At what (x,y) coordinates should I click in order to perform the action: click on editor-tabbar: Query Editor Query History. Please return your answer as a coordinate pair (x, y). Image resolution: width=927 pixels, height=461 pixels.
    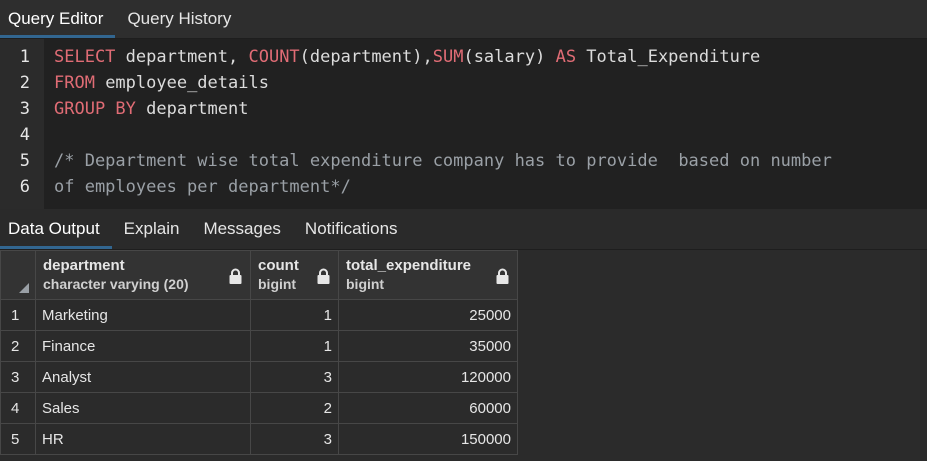
    Looking at the image, I should click on (463, 19).